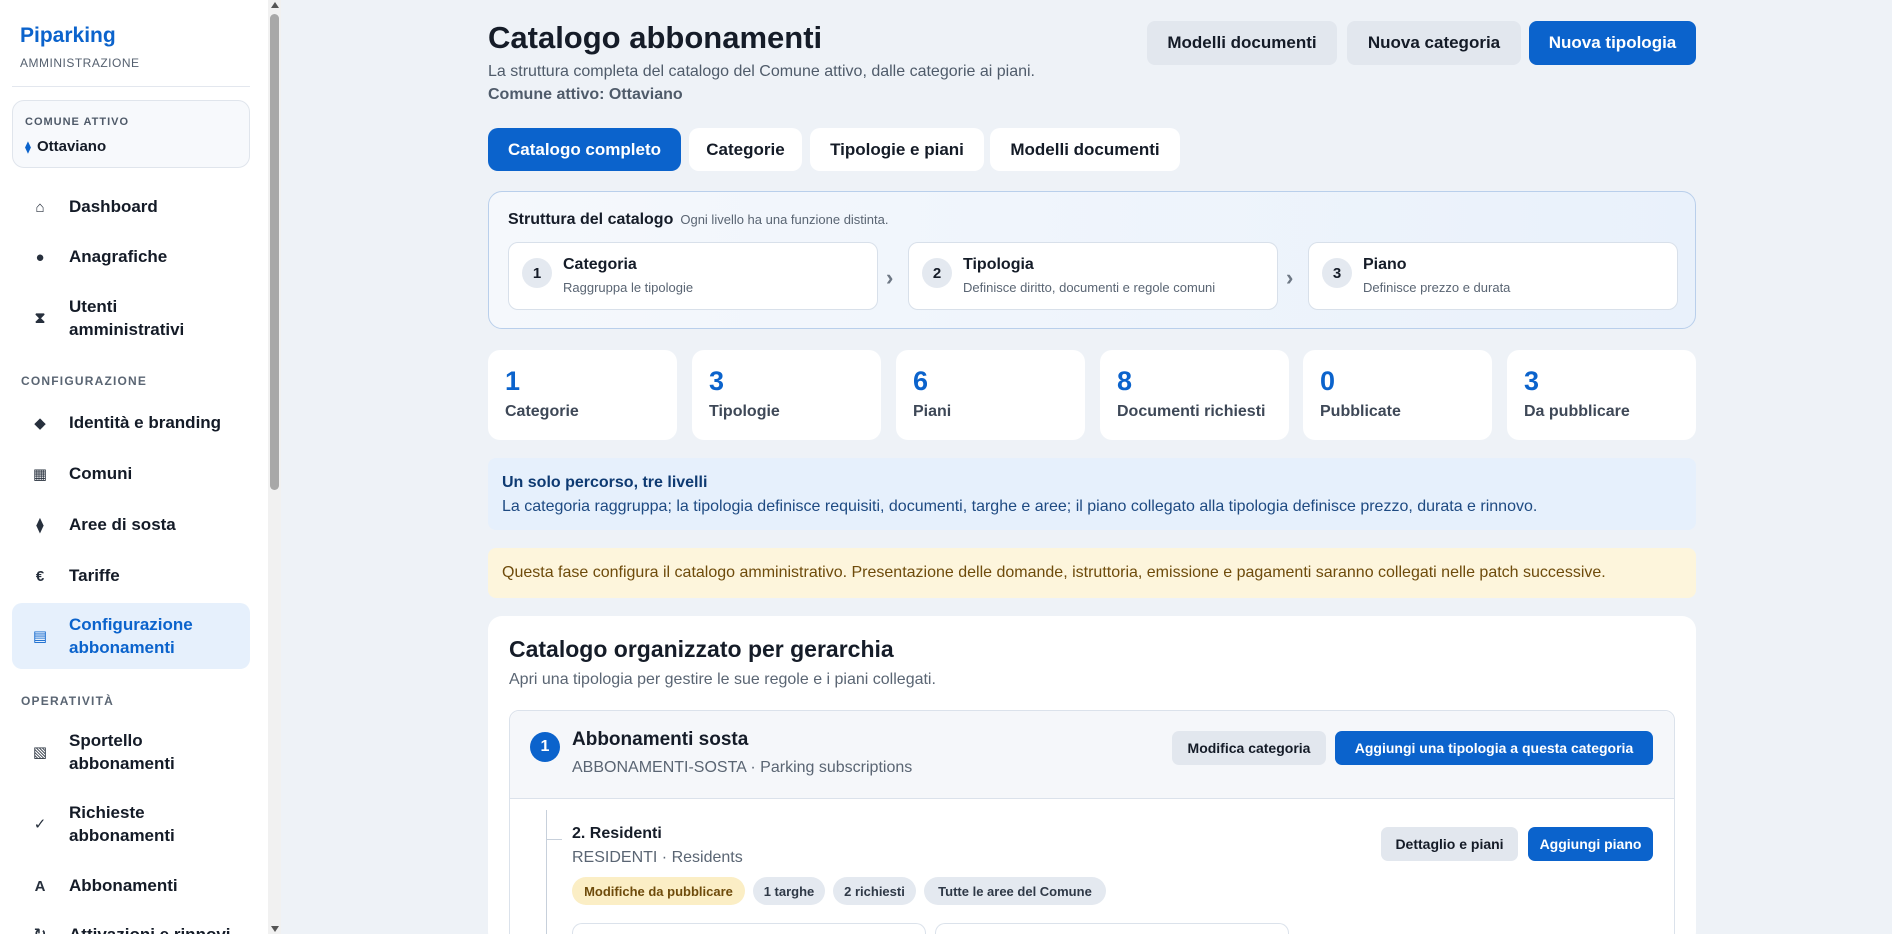 The height and width of the screenshot is (934, 1892). I want to click on chevron-right-icon: ›, so click(890, 277).